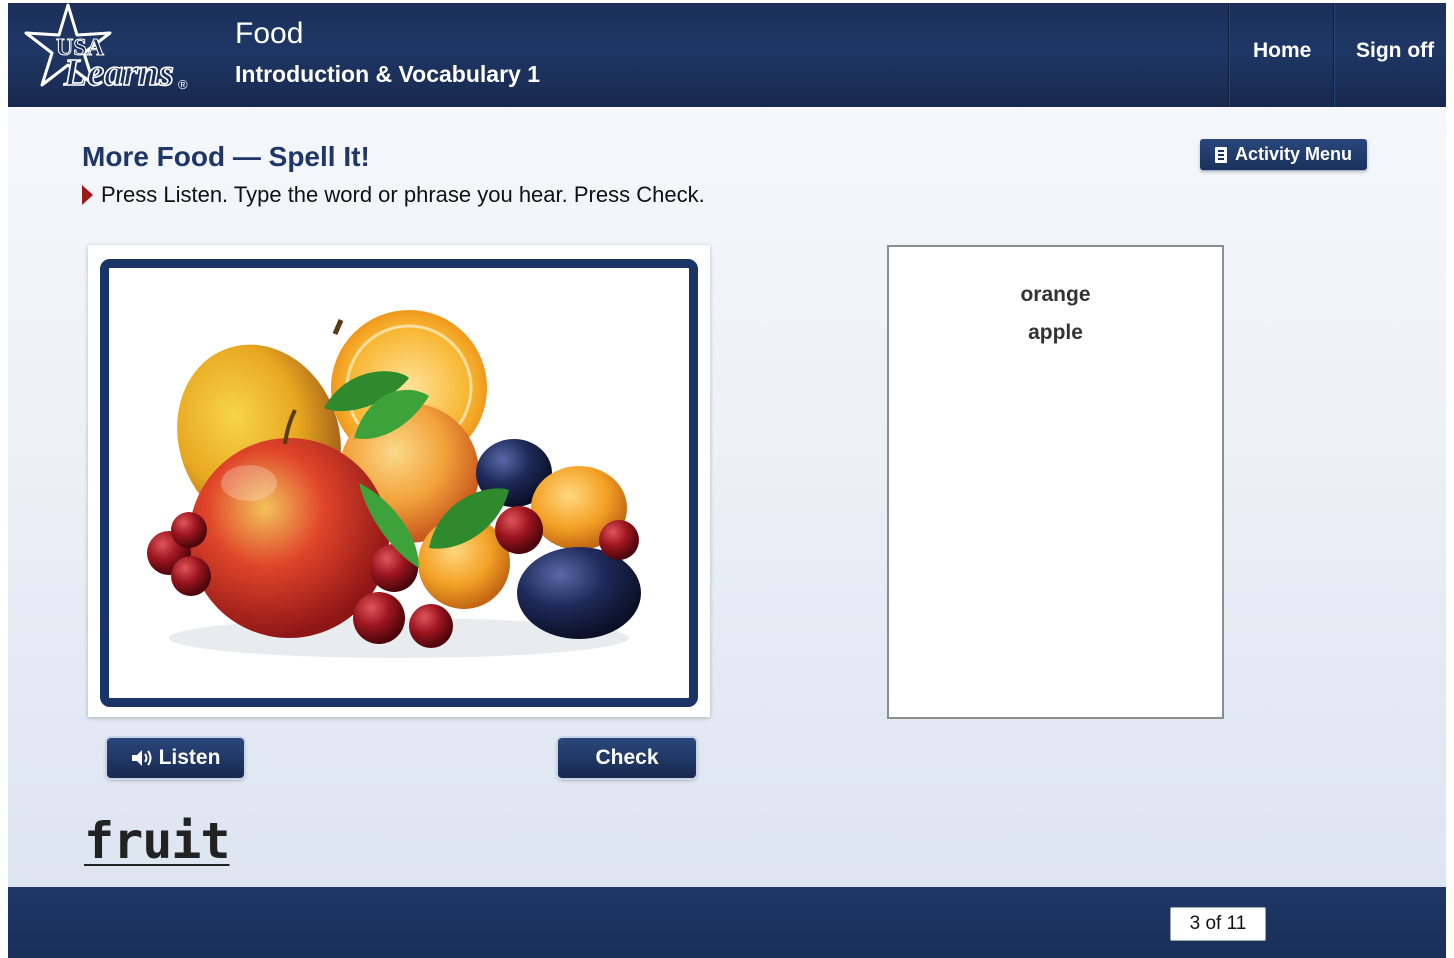  What do you see at coordinates (87, 195) in the screenshot?
I see `play-arrow-icon` at bounding box center [87, 195].